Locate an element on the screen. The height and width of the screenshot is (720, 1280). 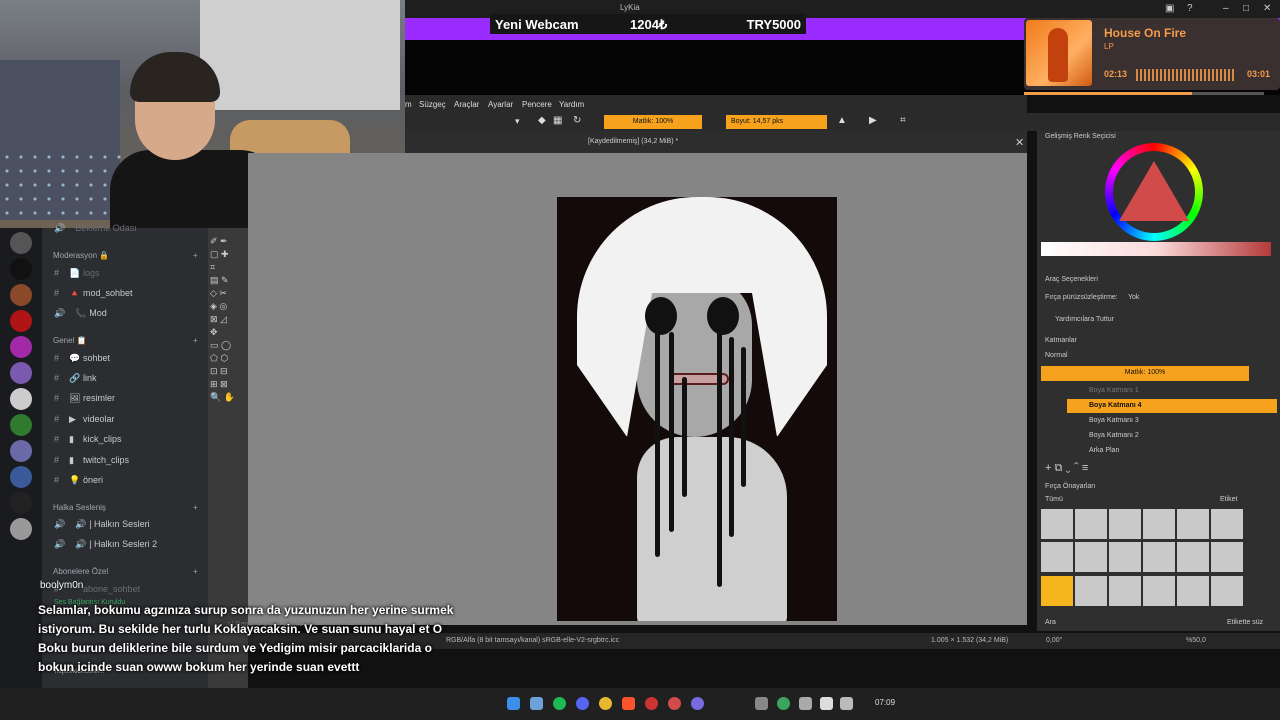
layer-item-selected: Boya Katmanı 4 is located at coordinates (1172, 406).